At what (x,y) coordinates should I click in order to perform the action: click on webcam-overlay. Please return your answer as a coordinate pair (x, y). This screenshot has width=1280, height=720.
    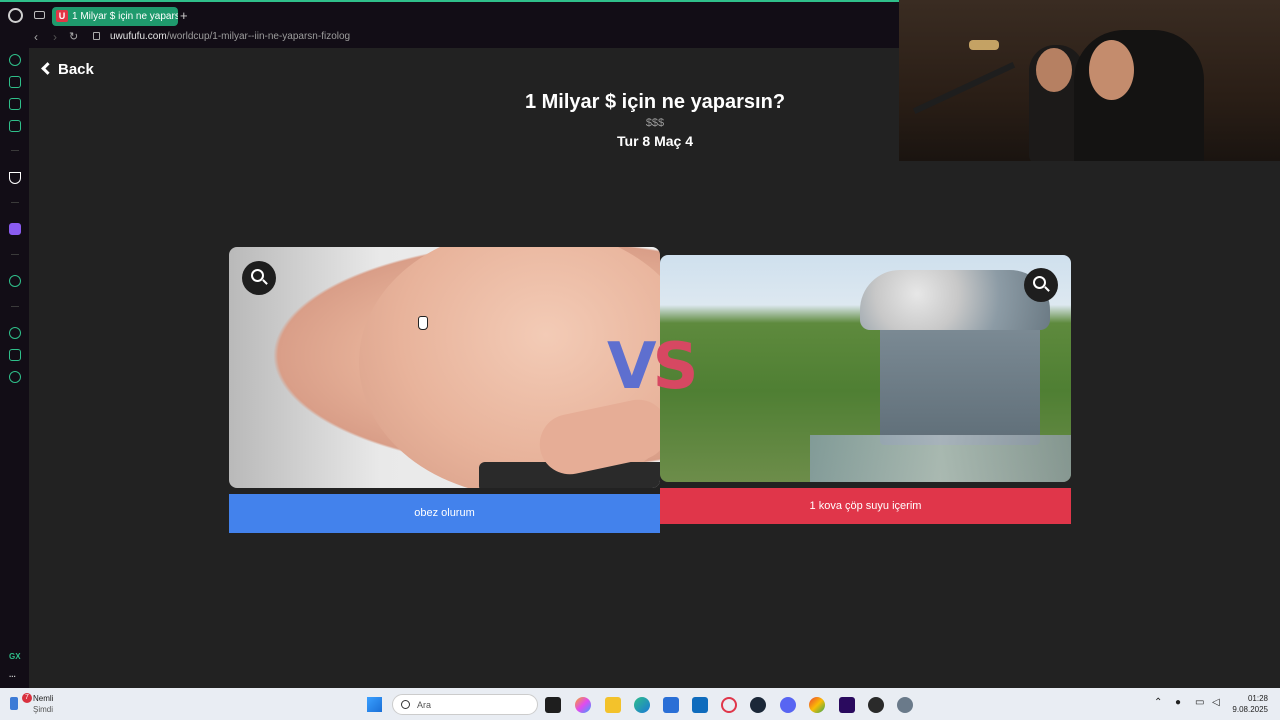
    Looking at the image, I should click on (1089, 80).